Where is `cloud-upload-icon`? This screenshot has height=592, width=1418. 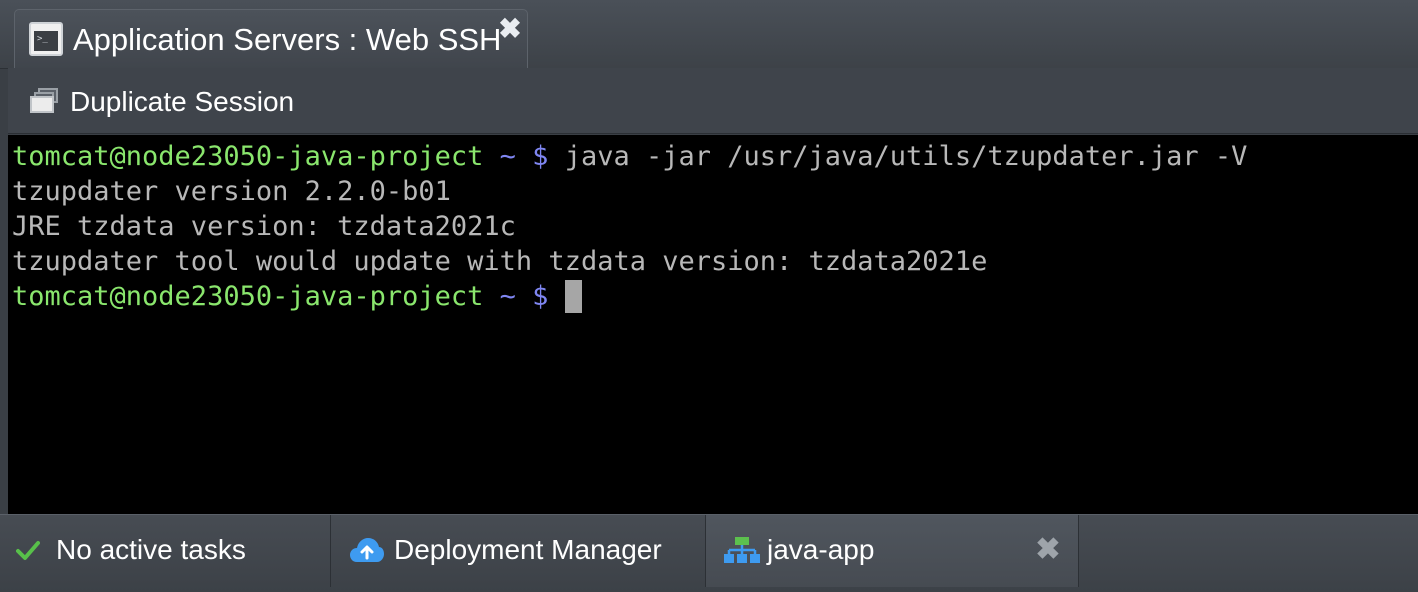
cloud-upload-icon is located at coordinates (367, 550).